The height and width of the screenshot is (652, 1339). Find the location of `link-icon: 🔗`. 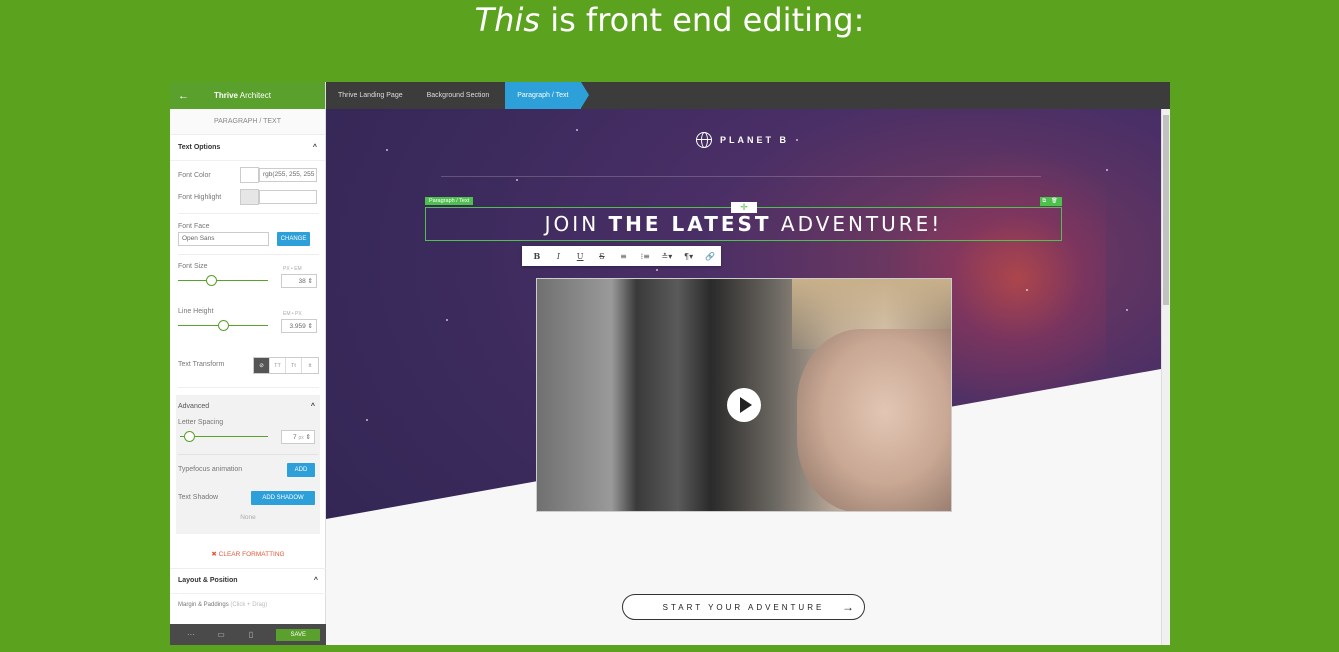

link-icon: 🔗 is located at coordinates (710, 256).